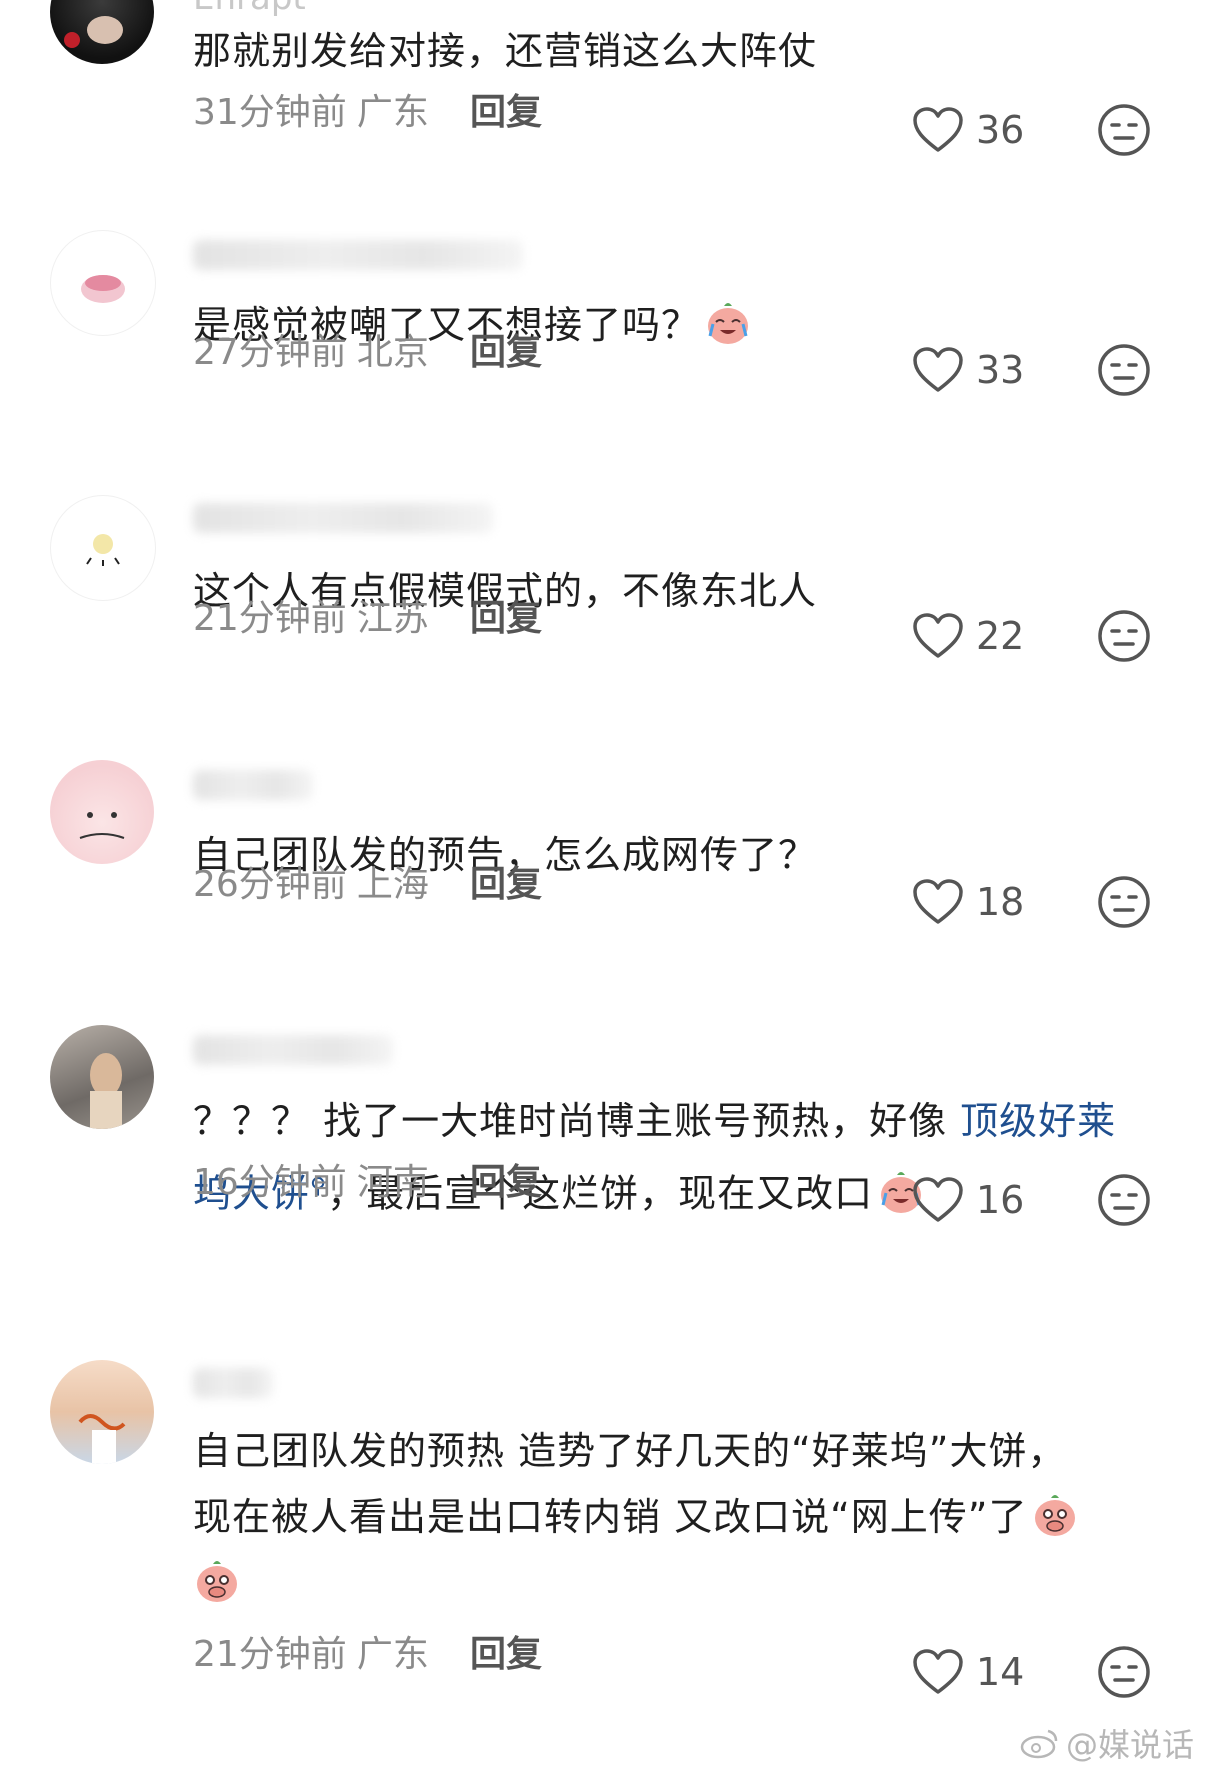 The width and height of the screenshot is (1206, 1767). I want to click on comment-meta: 21分钟前 广东, so click(311, 1655).